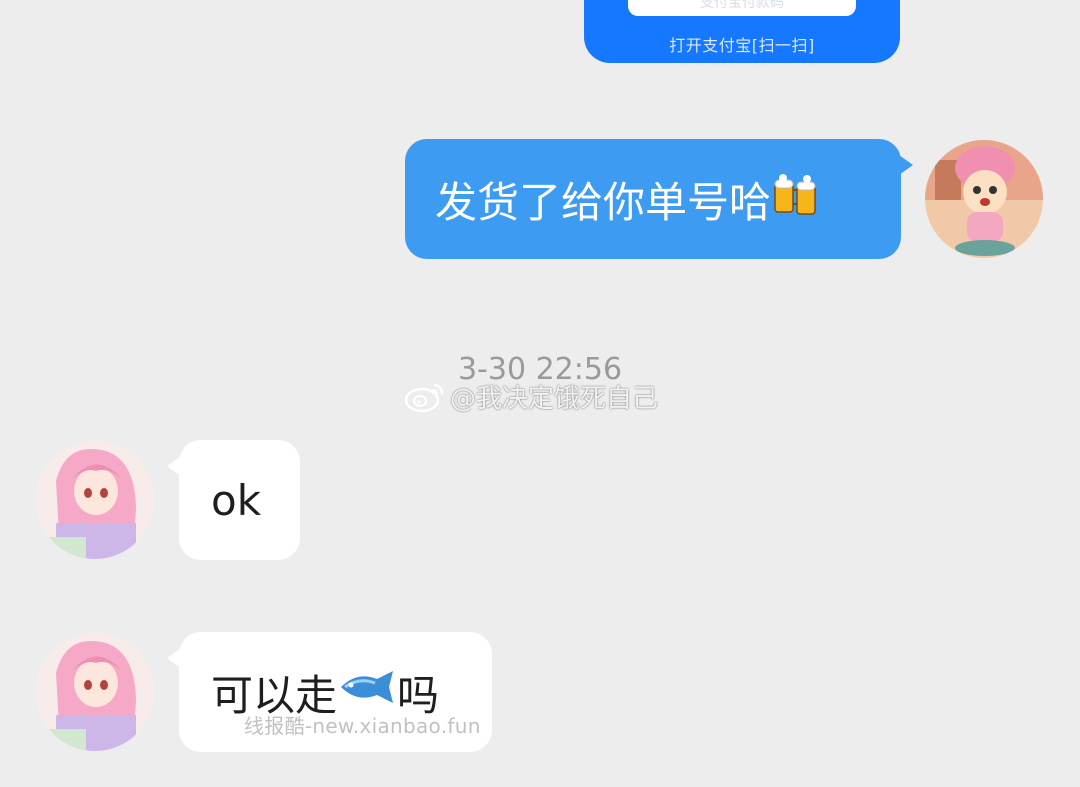 This screenshot has height=787, width=1080. What do you see at coordinates (362, 726) in the screenshot?
I see `site-watermark: 线报酷-new.xianbao.fun` at bounding box center [362, 726].